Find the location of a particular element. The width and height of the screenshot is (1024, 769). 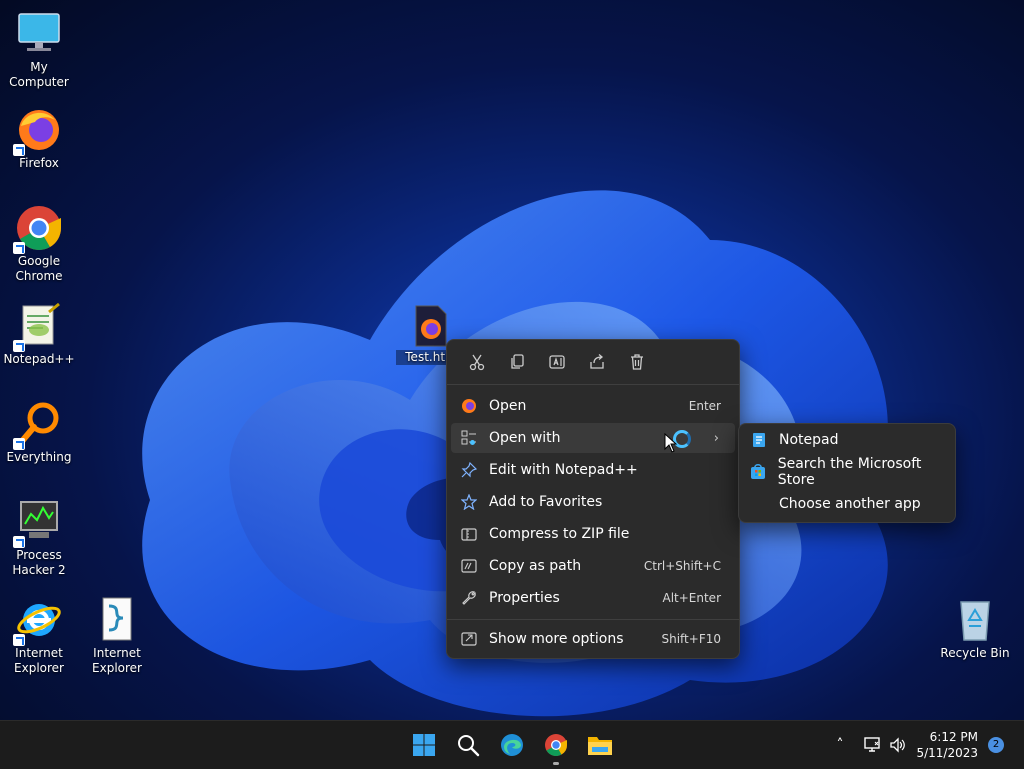

taskbar-edge is located at coordinates (512, 745).